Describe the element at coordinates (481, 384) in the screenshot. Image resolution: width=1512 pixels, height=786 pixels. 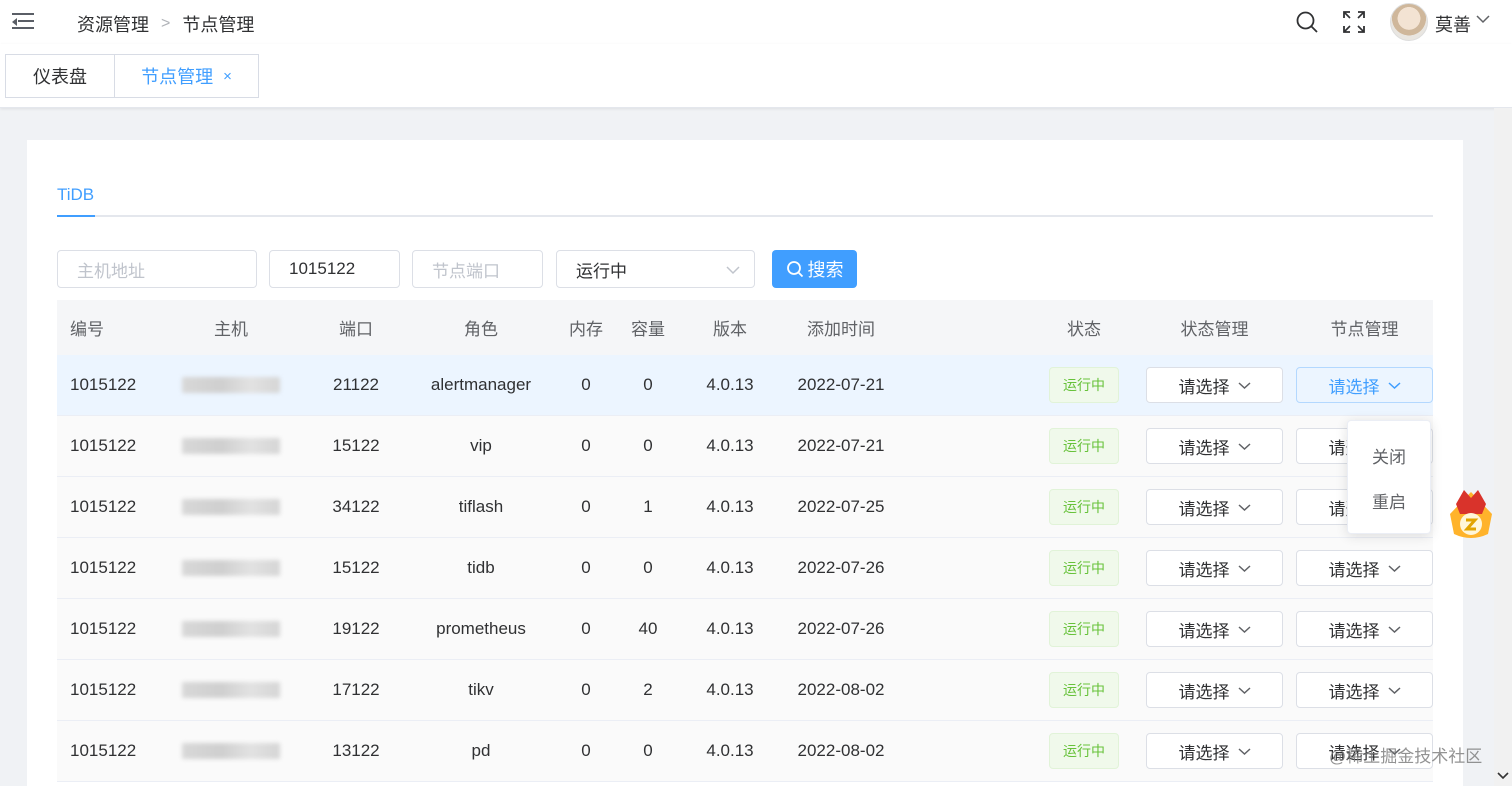
I see `cell-role: alertmanager` at that location.